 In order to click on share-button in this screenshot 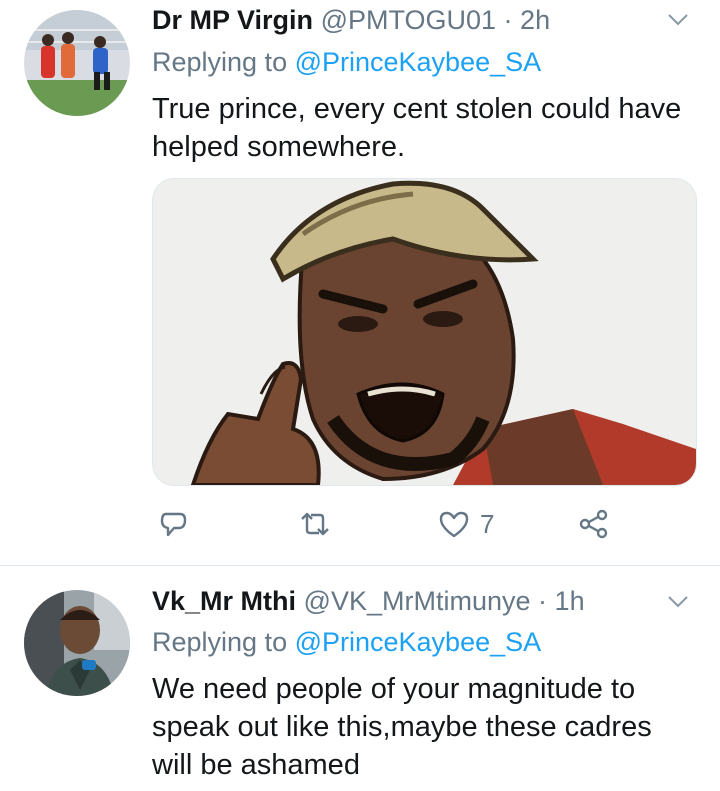, I will do `click(594, 524)`.